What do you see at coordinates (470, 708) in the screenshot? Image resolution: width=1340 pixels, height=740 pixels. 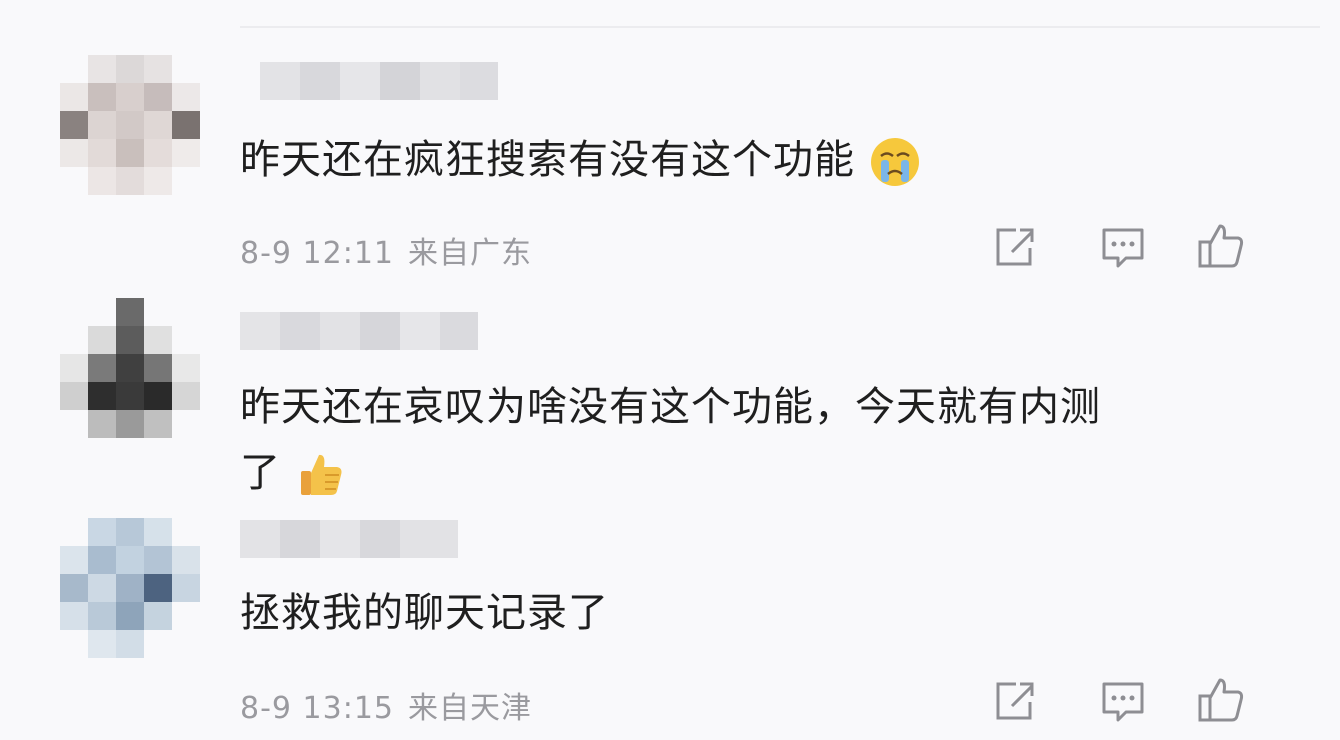 I see `comment-location: 来自天津` at bounding box center [470, 708].